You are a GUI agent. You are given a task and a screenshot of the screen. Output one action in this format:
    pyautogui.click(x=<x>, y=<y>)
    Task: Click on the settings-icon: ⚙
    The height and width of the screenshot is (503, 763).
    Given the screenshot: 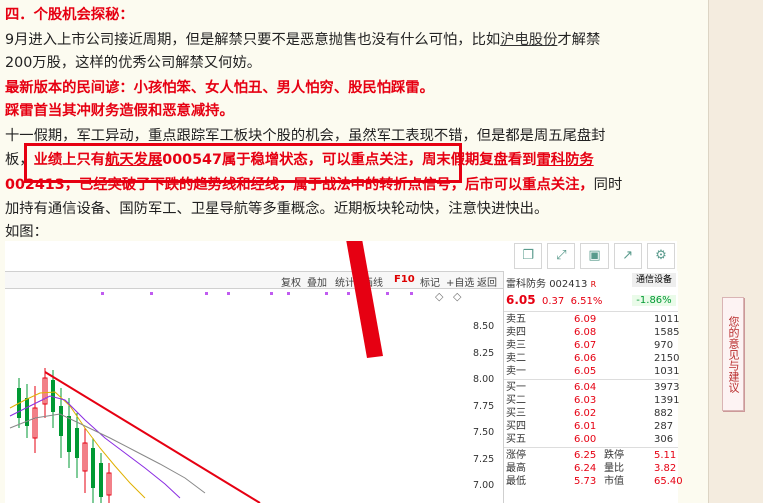 What is the action you would take?
    pyautogui.click(x=661, y=256)
    